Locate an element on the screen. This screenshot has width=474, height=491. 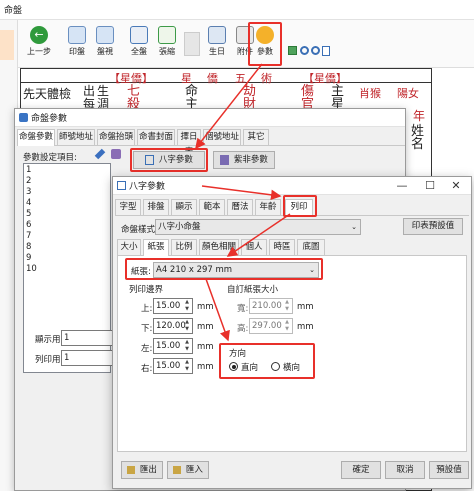
print-tab-highlight is located at coordinates (300, 206).